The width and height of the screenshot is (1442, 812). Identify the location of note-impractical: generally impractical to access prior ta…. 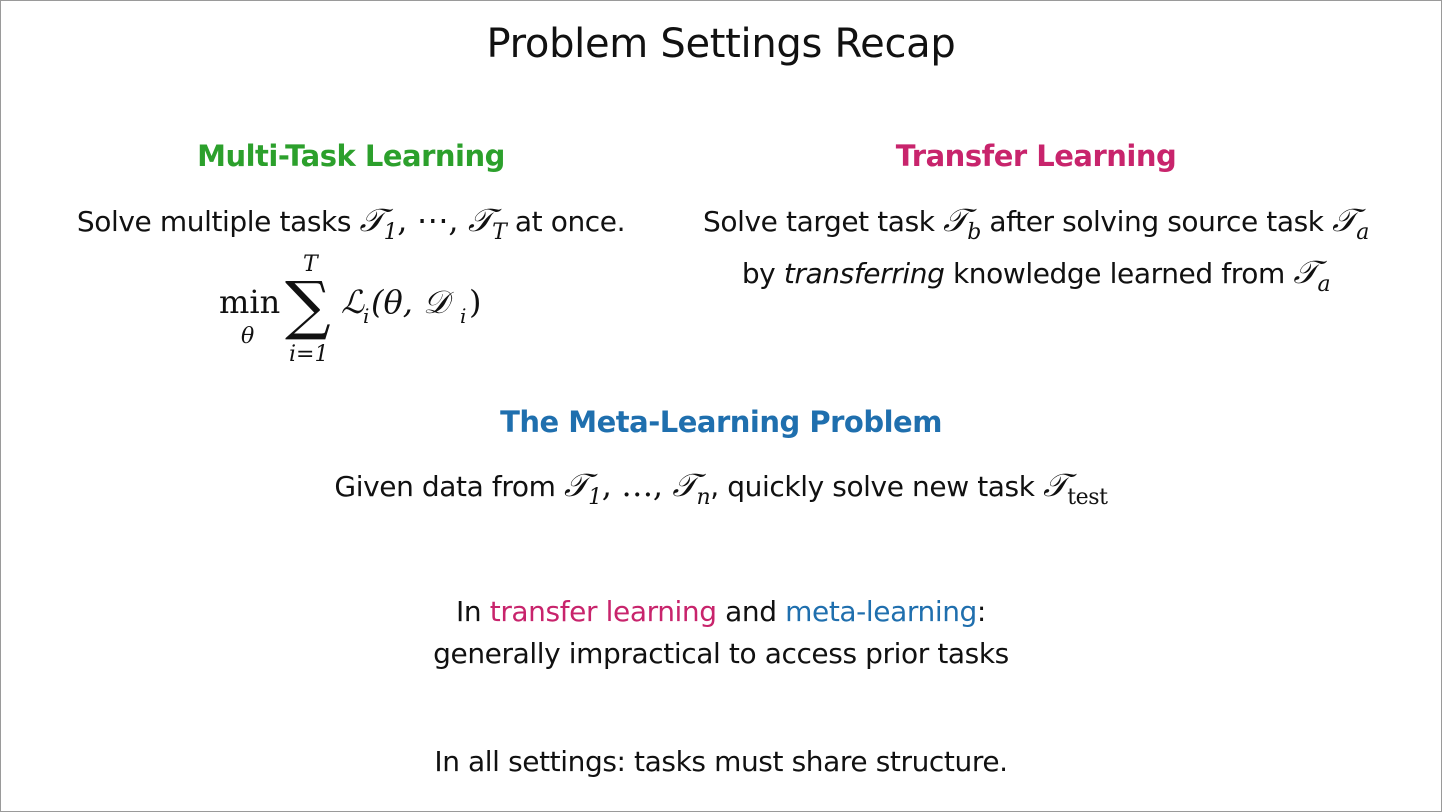
(721, 653).